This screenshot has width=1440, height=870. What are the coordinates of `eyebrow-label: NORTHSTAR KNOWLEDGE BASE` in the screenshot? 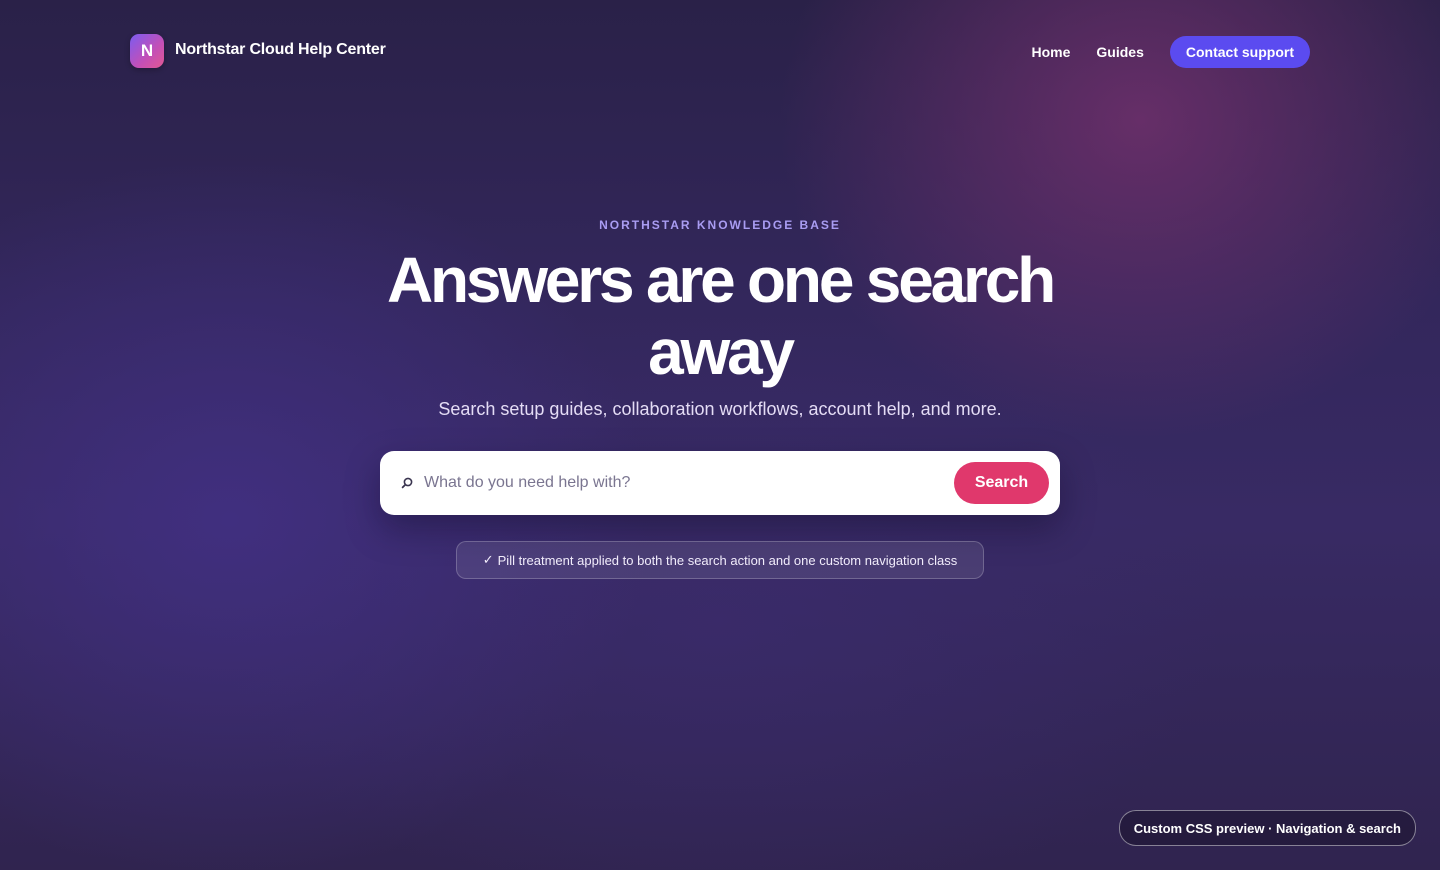 It's located at (720, 225).